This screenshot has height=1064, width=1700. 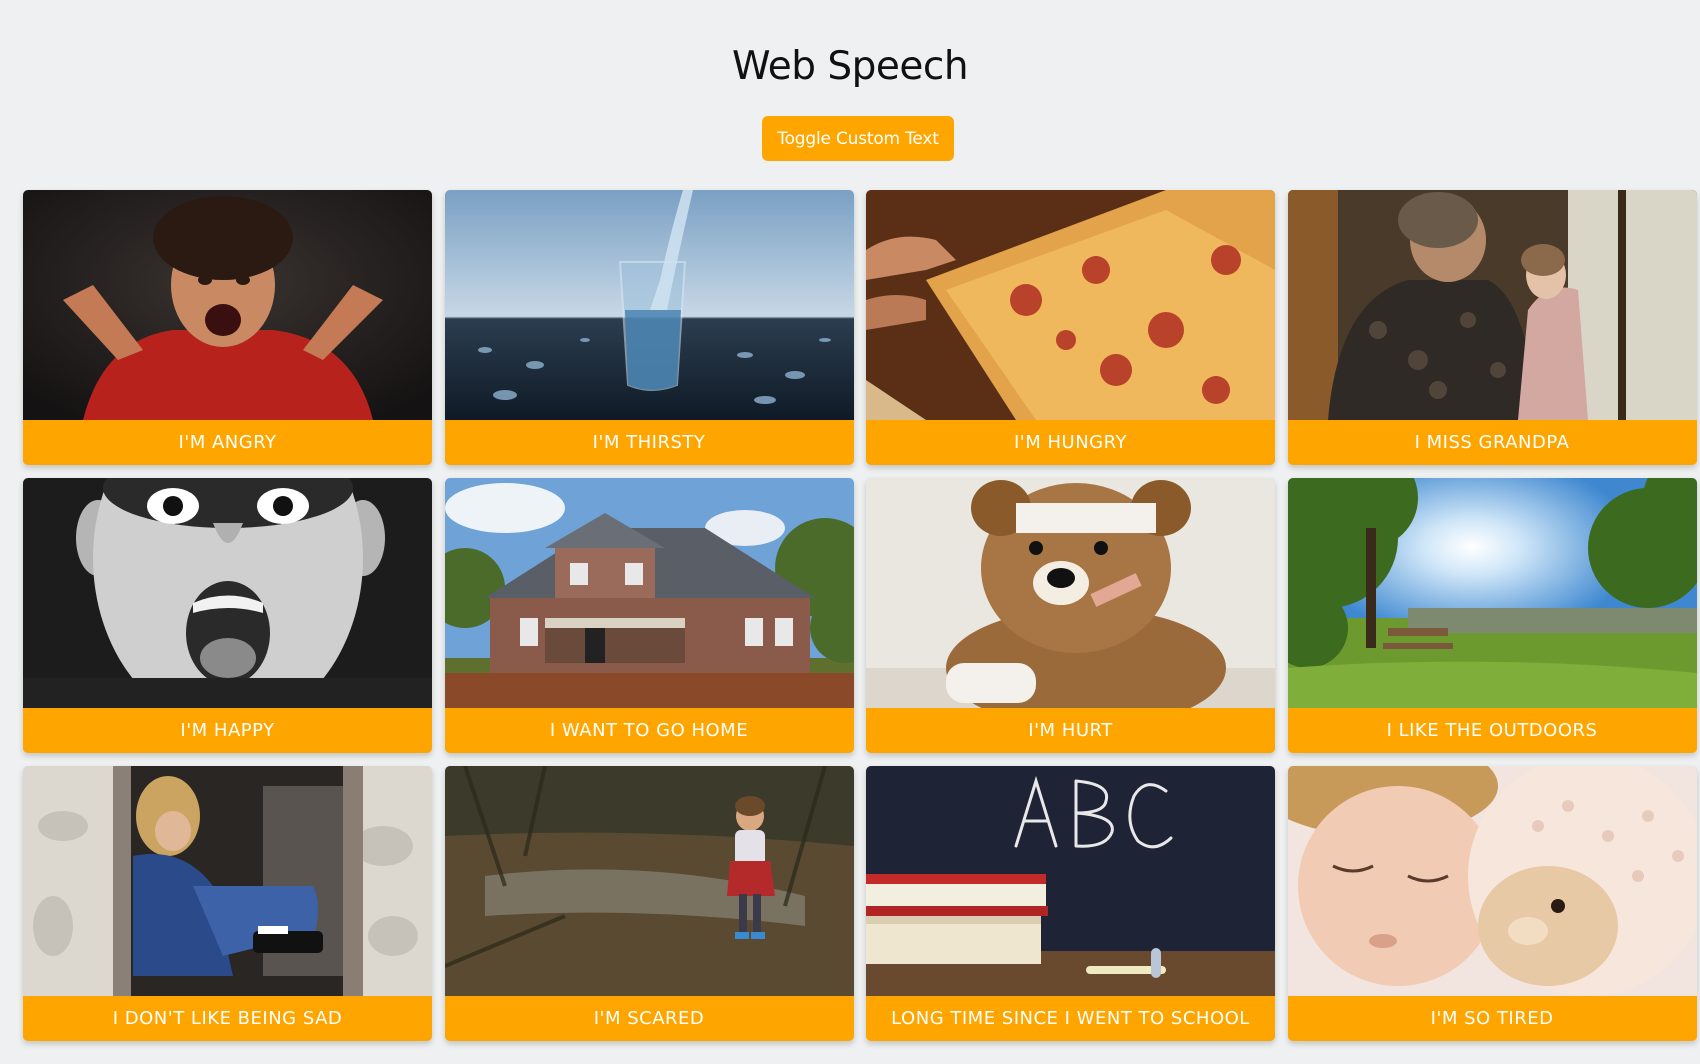 What do you see at coordinates (1070, 442) in the screenshot?
I see `card-caption: I'M HUNGRY` at bounding box center [1070, 442].